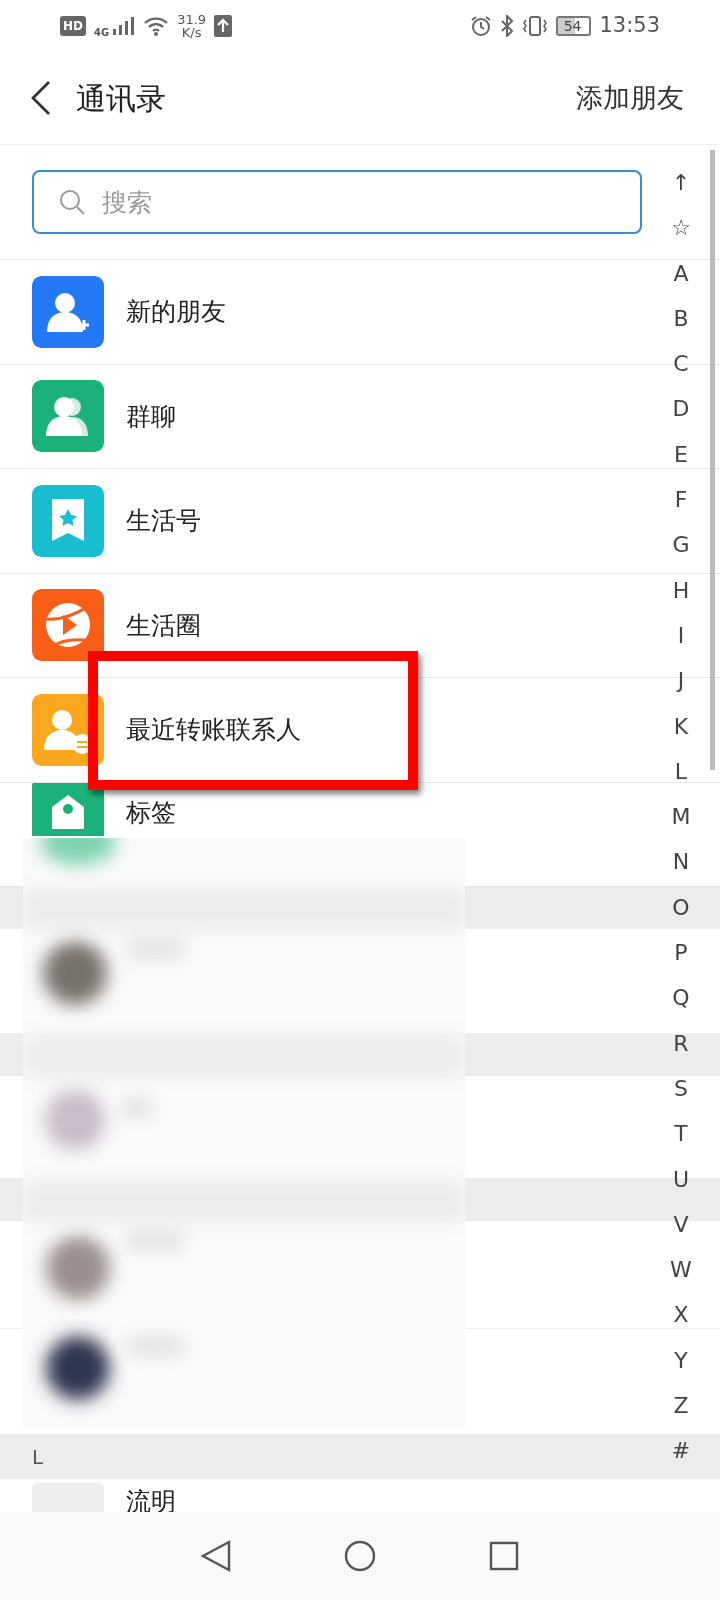 Image resolution: width=720 pixels, height=1600 pixels. What do you see at coordinates (300, 730) in the screenshot?
I see `menu-item: 最近转账联系人` at bounding box center [300, 730].